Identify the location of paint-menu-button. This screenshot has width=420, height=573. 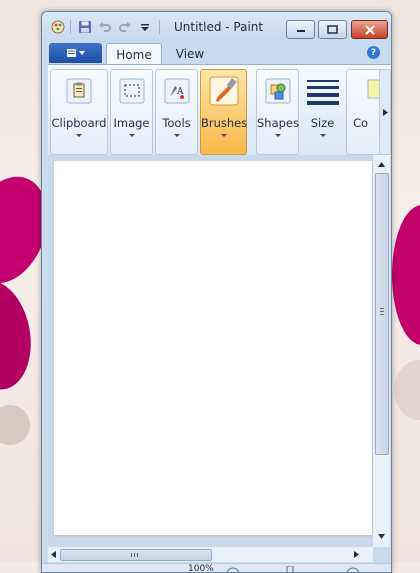
(75, 53).